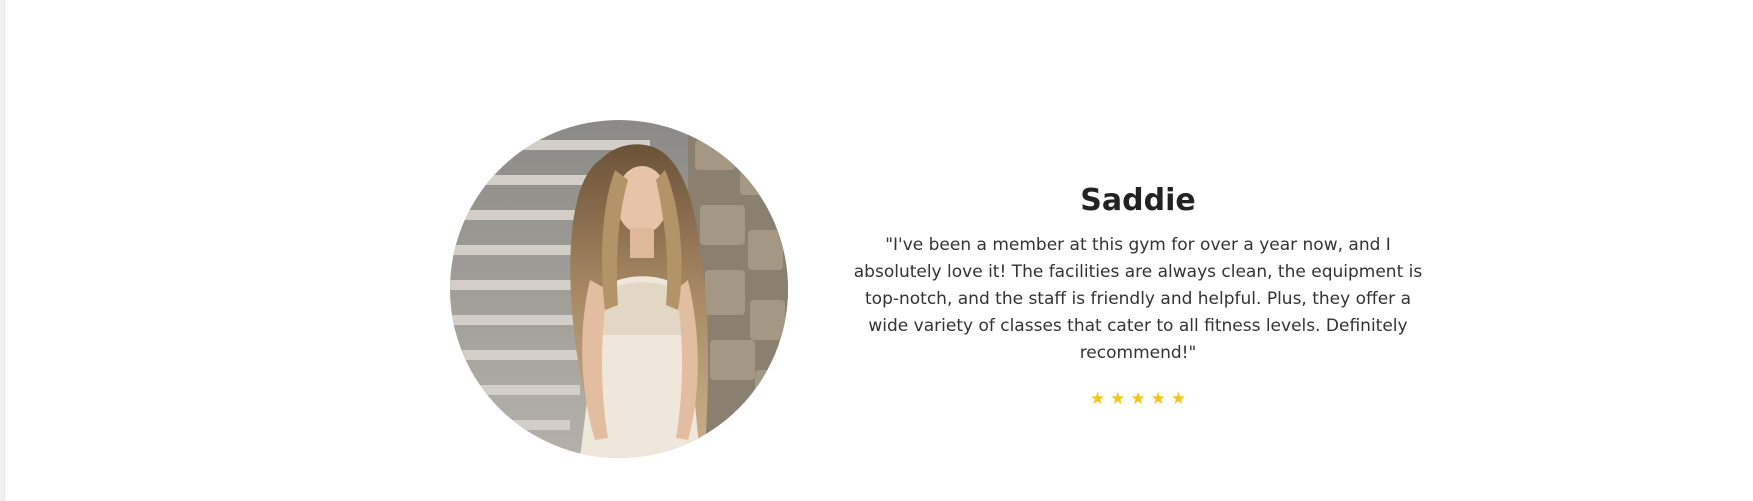 Image resolution: width=1753 pixels, height=501 pixels. I want to click on testimonial-name: Saddie, so click(1138, 200).